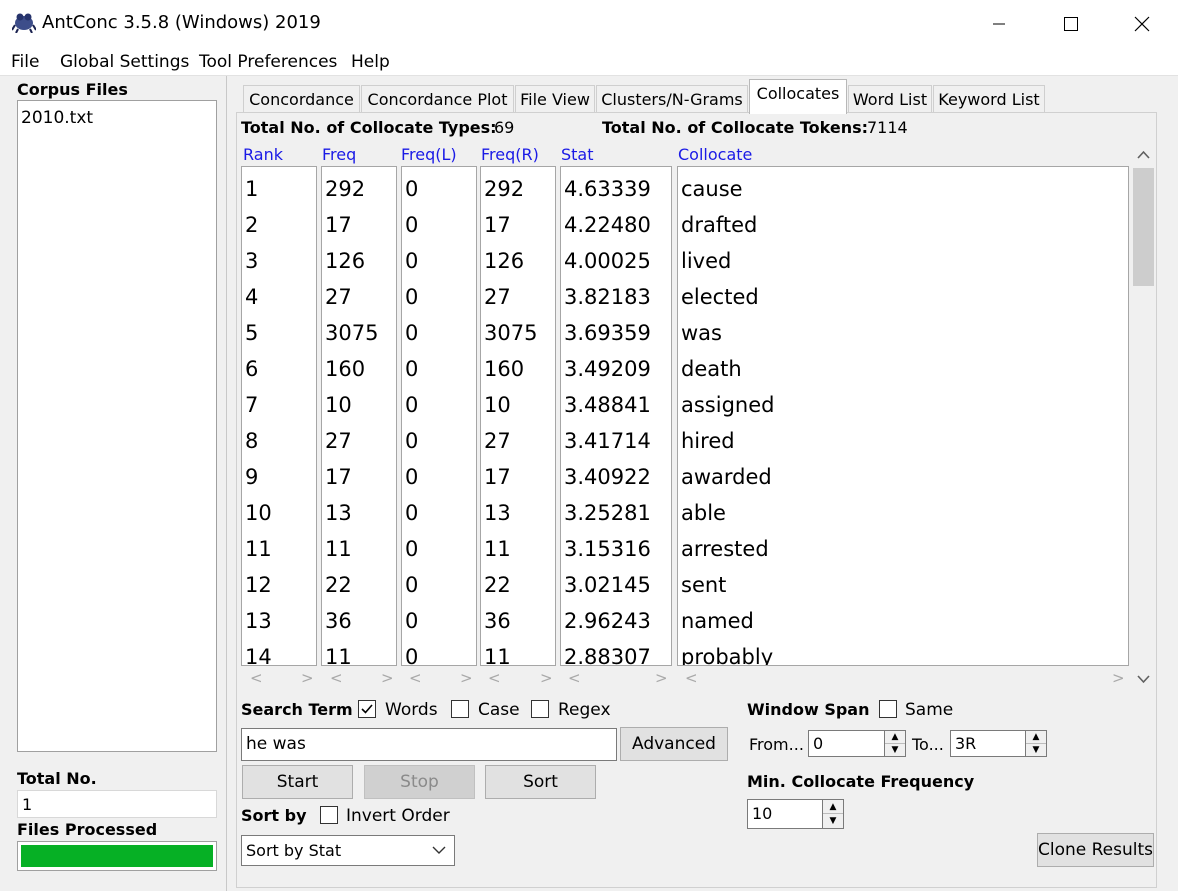 The image size is (1178, 891). Describe the element at coordinates (251, 225) in the screenshot. I see `result-cell: 2` at that location.